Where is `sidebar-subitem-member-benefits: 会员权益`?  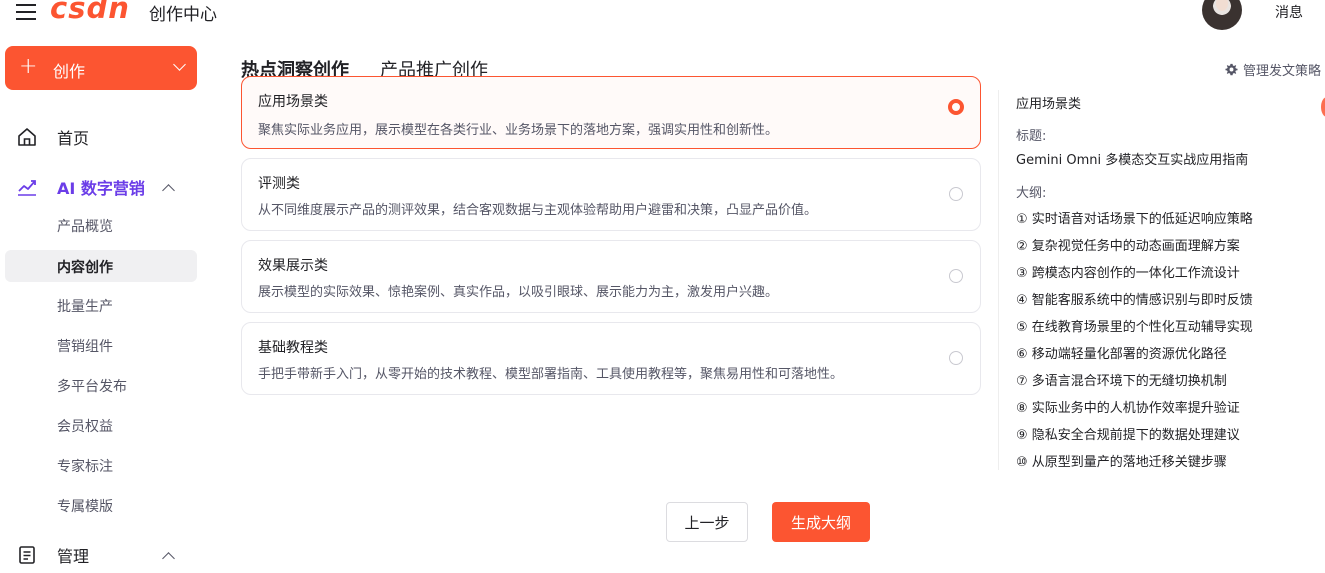 sidebar-subitem-member-benefits: 会员权益 is located at coordinates (85, 426).